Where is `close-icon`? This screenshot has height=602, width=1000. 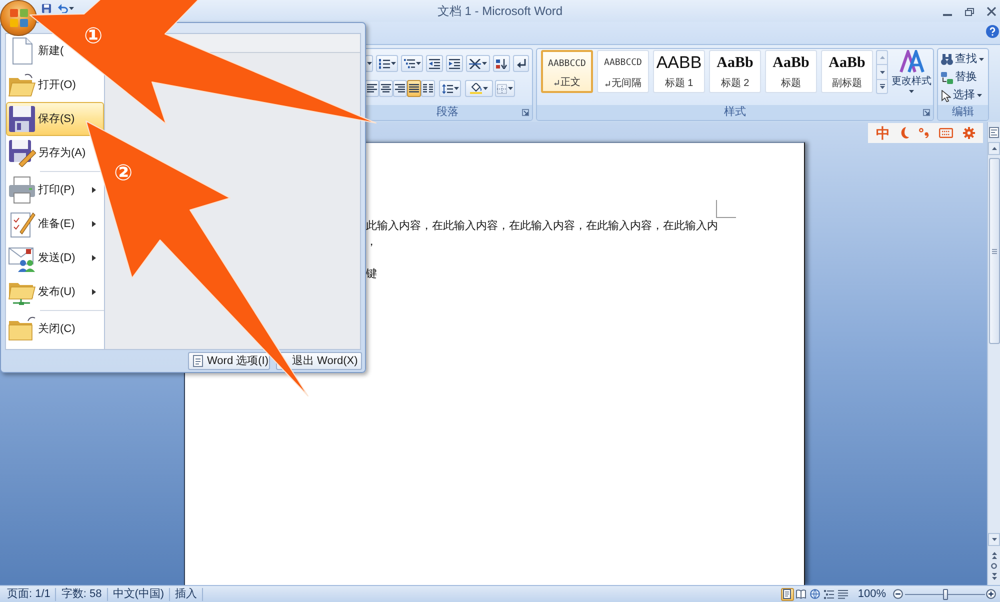 close-icon is located at coordinates (991, 11).